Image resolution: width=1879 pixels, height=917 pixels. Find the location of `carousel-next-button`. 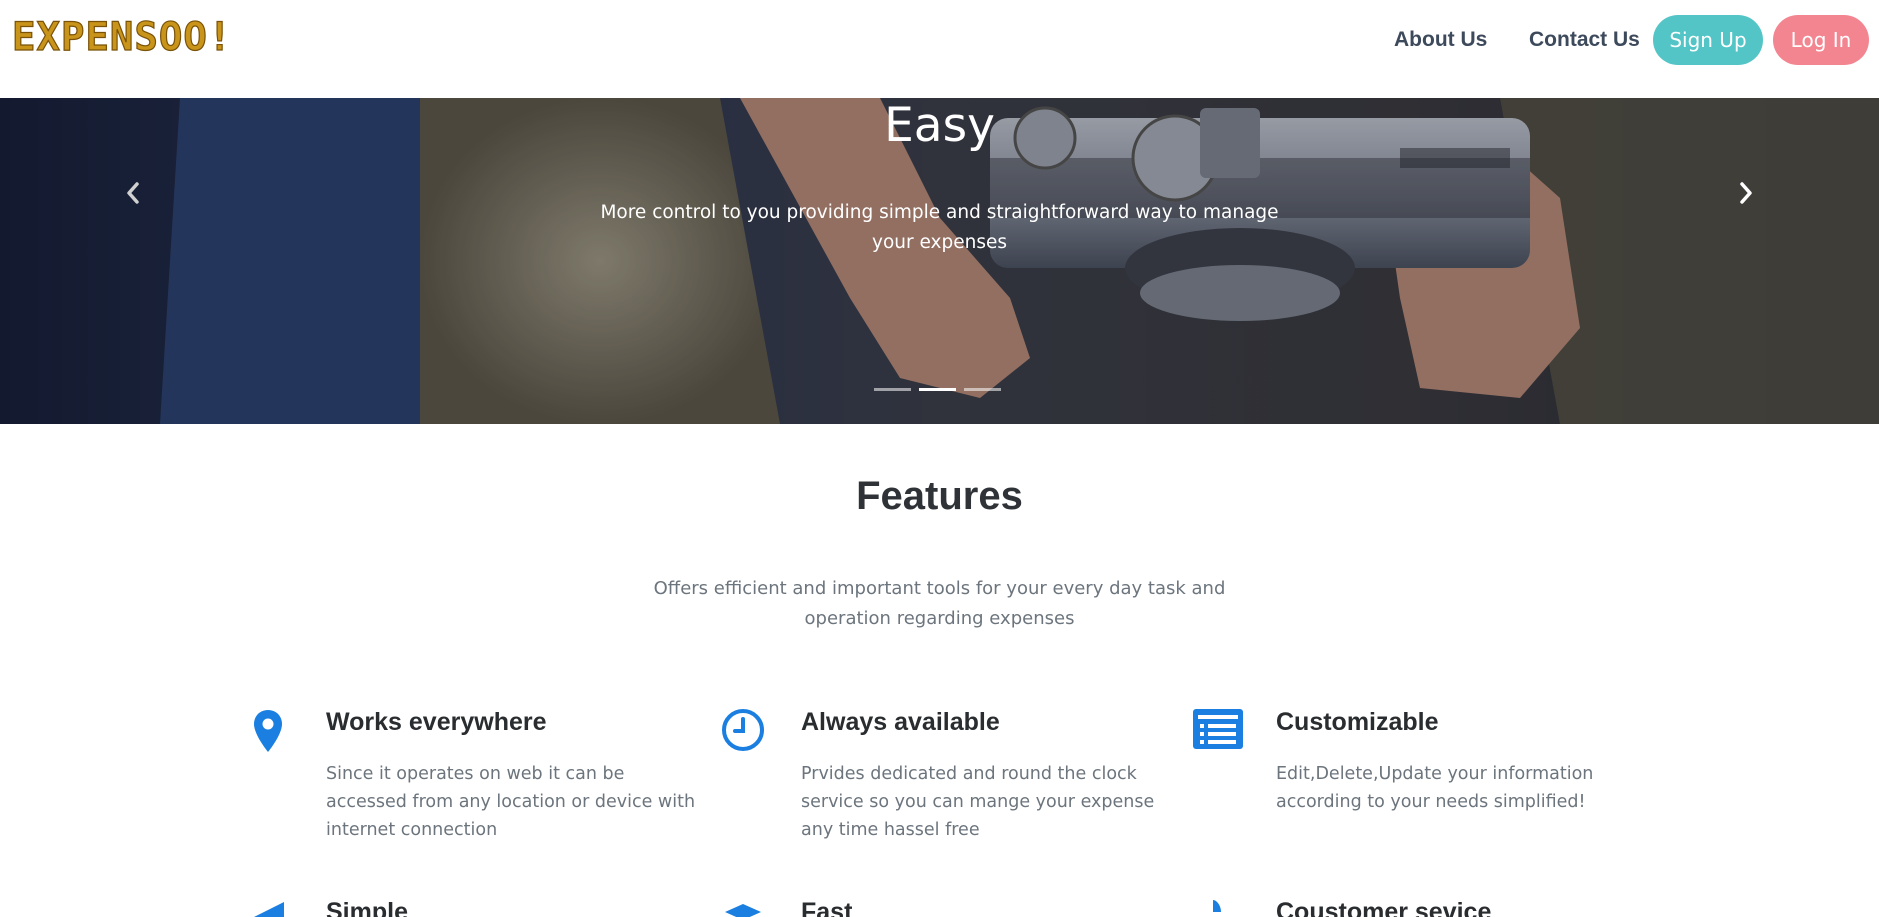

carousel-next-button is located at coordinates (1746, 193).